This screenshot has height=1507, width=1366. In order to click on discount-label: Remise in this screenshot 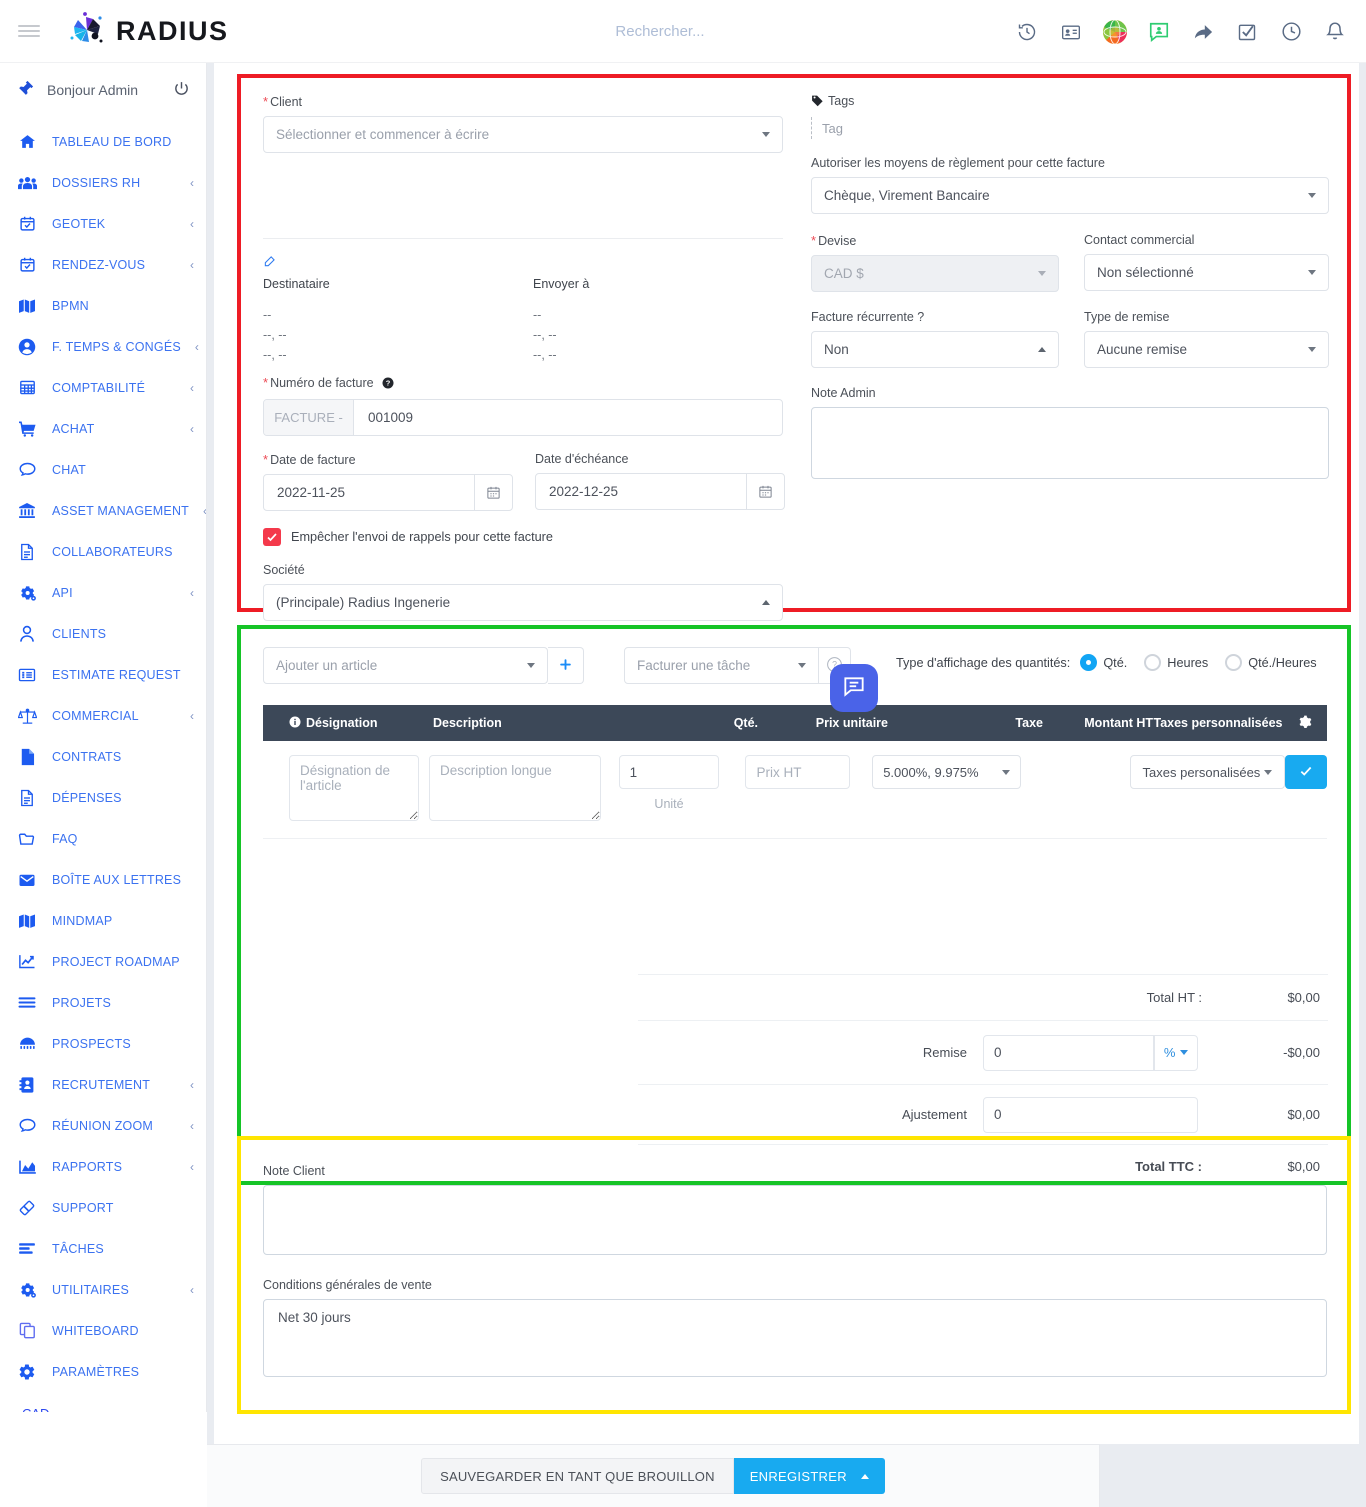, I will do `click(944, 1052)`.